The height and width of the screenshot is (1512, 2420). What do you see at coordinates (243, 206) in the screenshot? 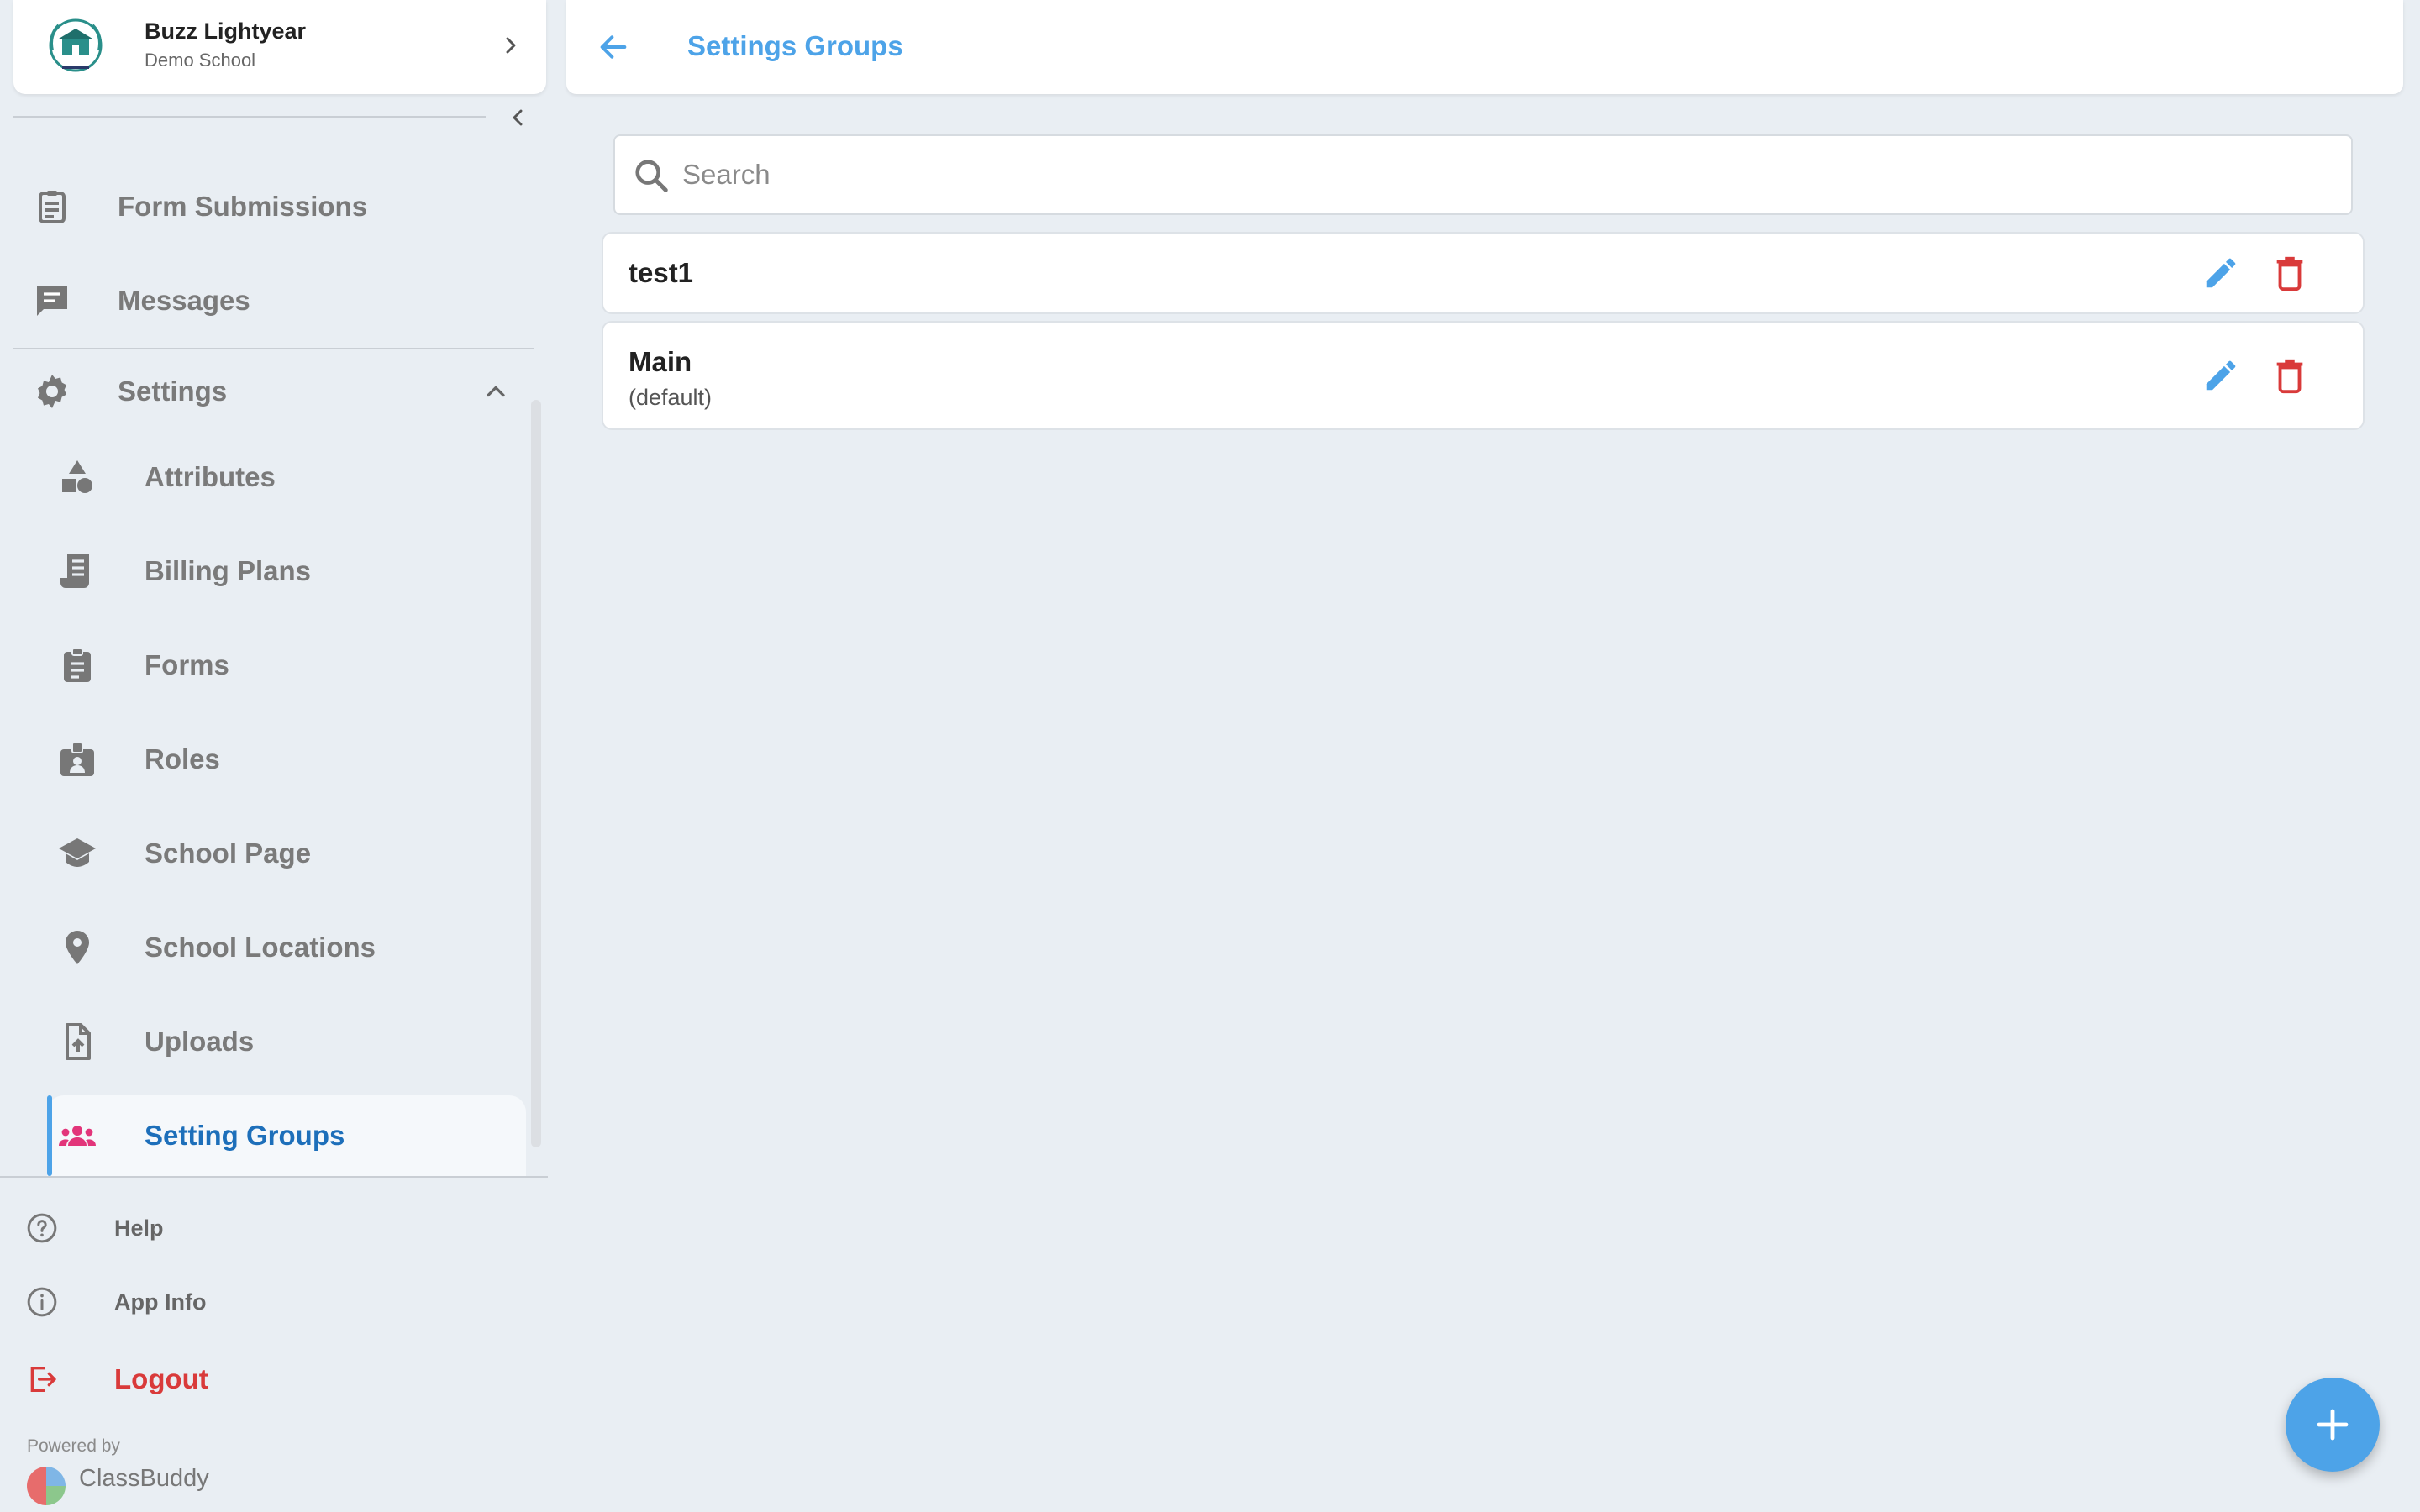
I see `sidebar-item-label: Form Submissions` at bounding box center [243, 206].